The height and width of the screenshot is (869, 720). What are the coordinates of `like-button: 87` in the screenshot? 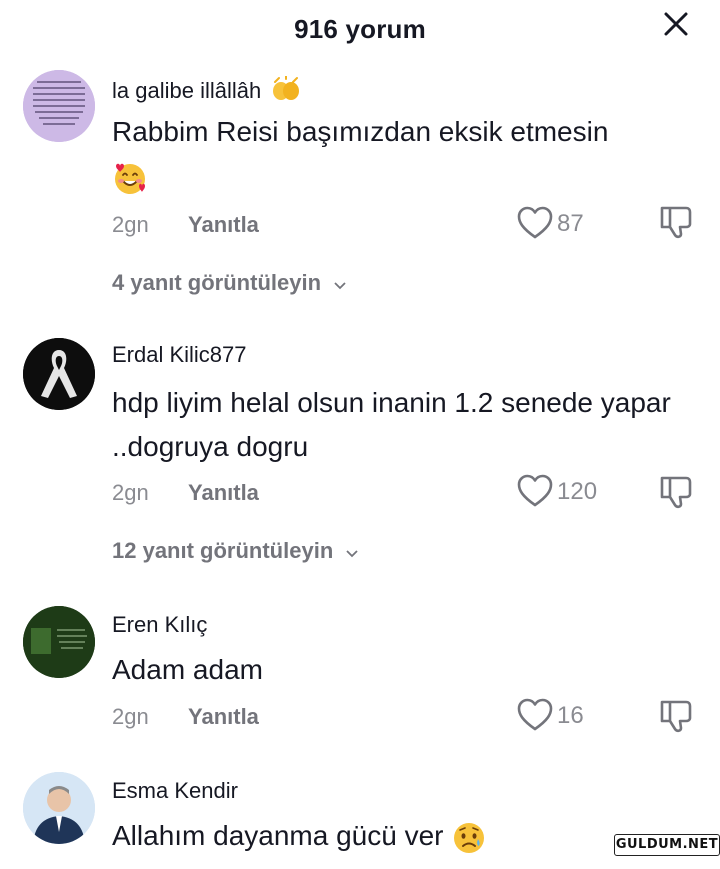 It's located at (562, 224).